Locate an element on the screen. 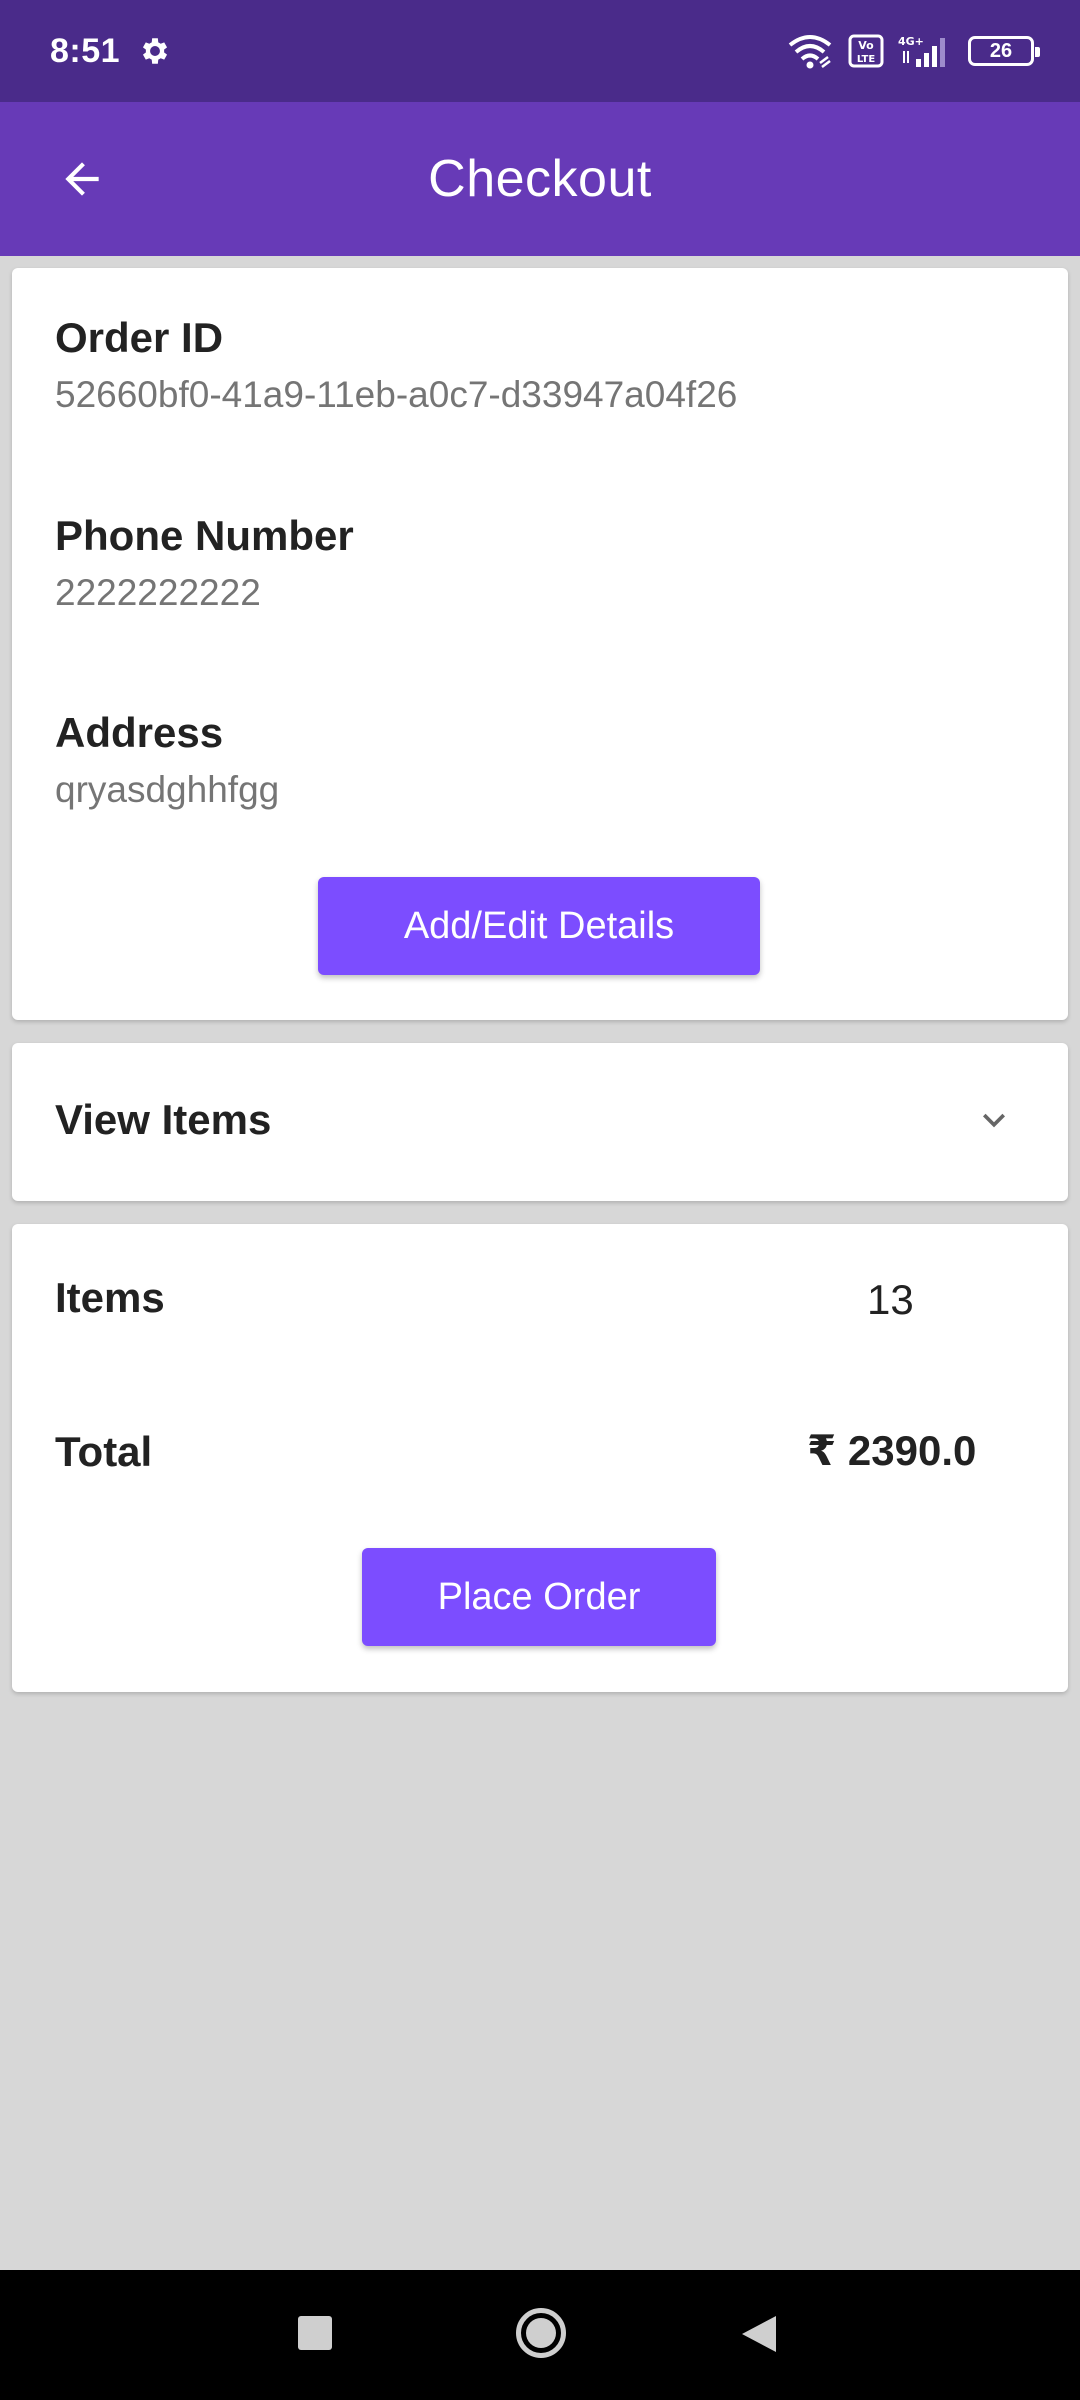 This screenshot has width=1080, height=2400. status-time: 8:51 is located at coordinates (85, 50).